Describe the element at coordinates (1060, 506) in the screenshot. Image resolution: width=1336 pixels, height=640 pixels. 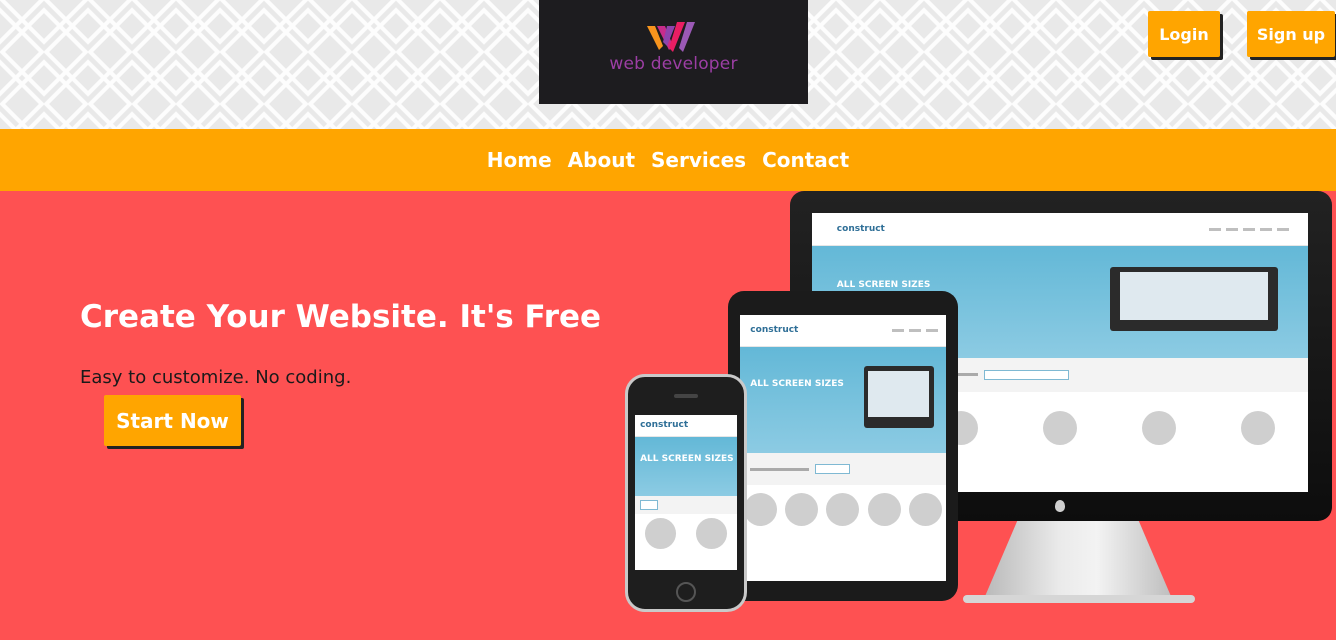
I see `apple-logo-icon` at that location.